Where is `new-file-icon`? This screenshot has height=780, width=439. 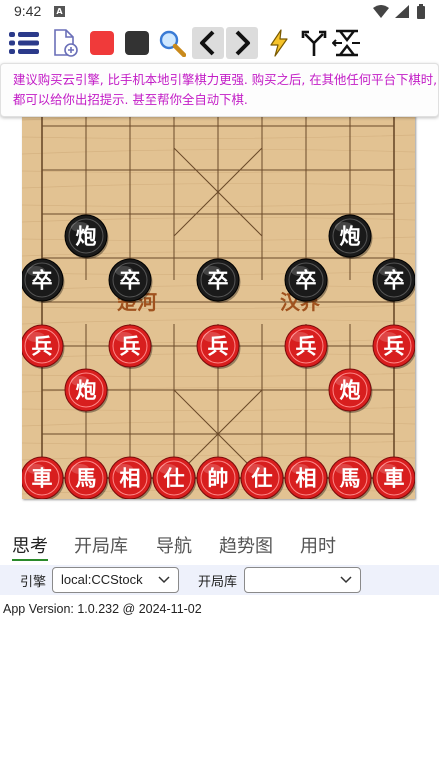 new-file-icon is located at coordinates (66, 43).